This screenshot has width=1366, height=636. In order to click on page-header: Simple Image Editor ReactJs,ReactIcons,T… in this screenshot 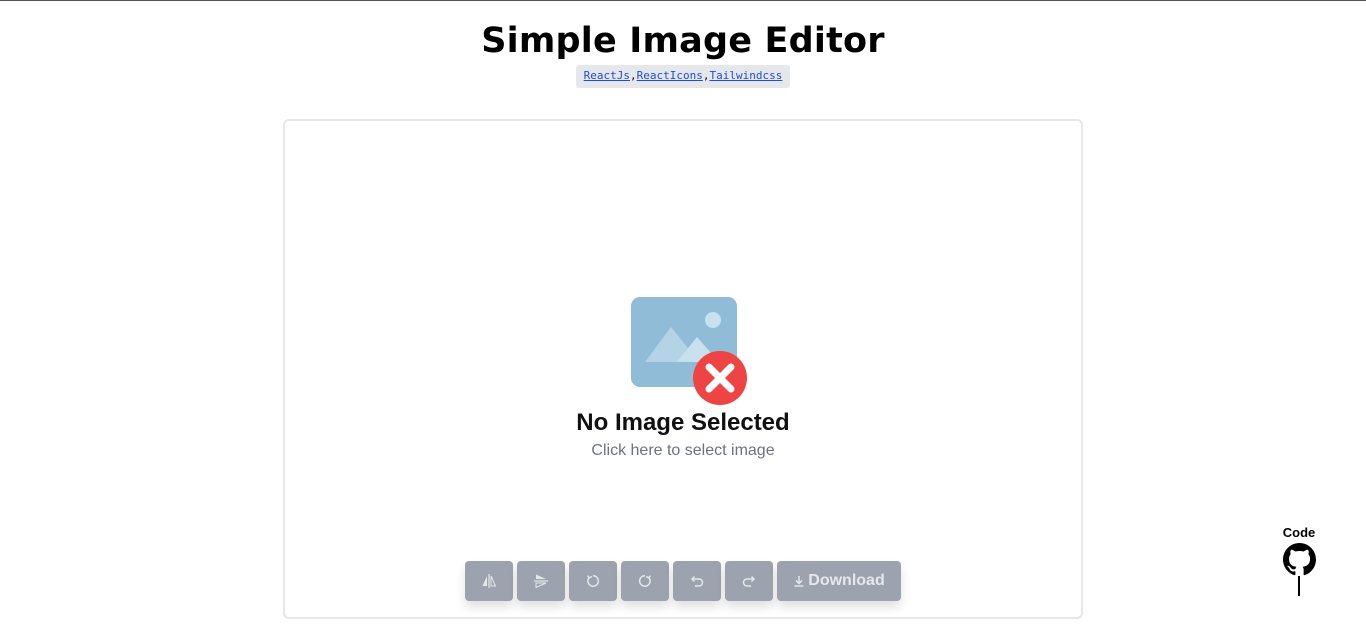, I will do `click(683, 53)`.